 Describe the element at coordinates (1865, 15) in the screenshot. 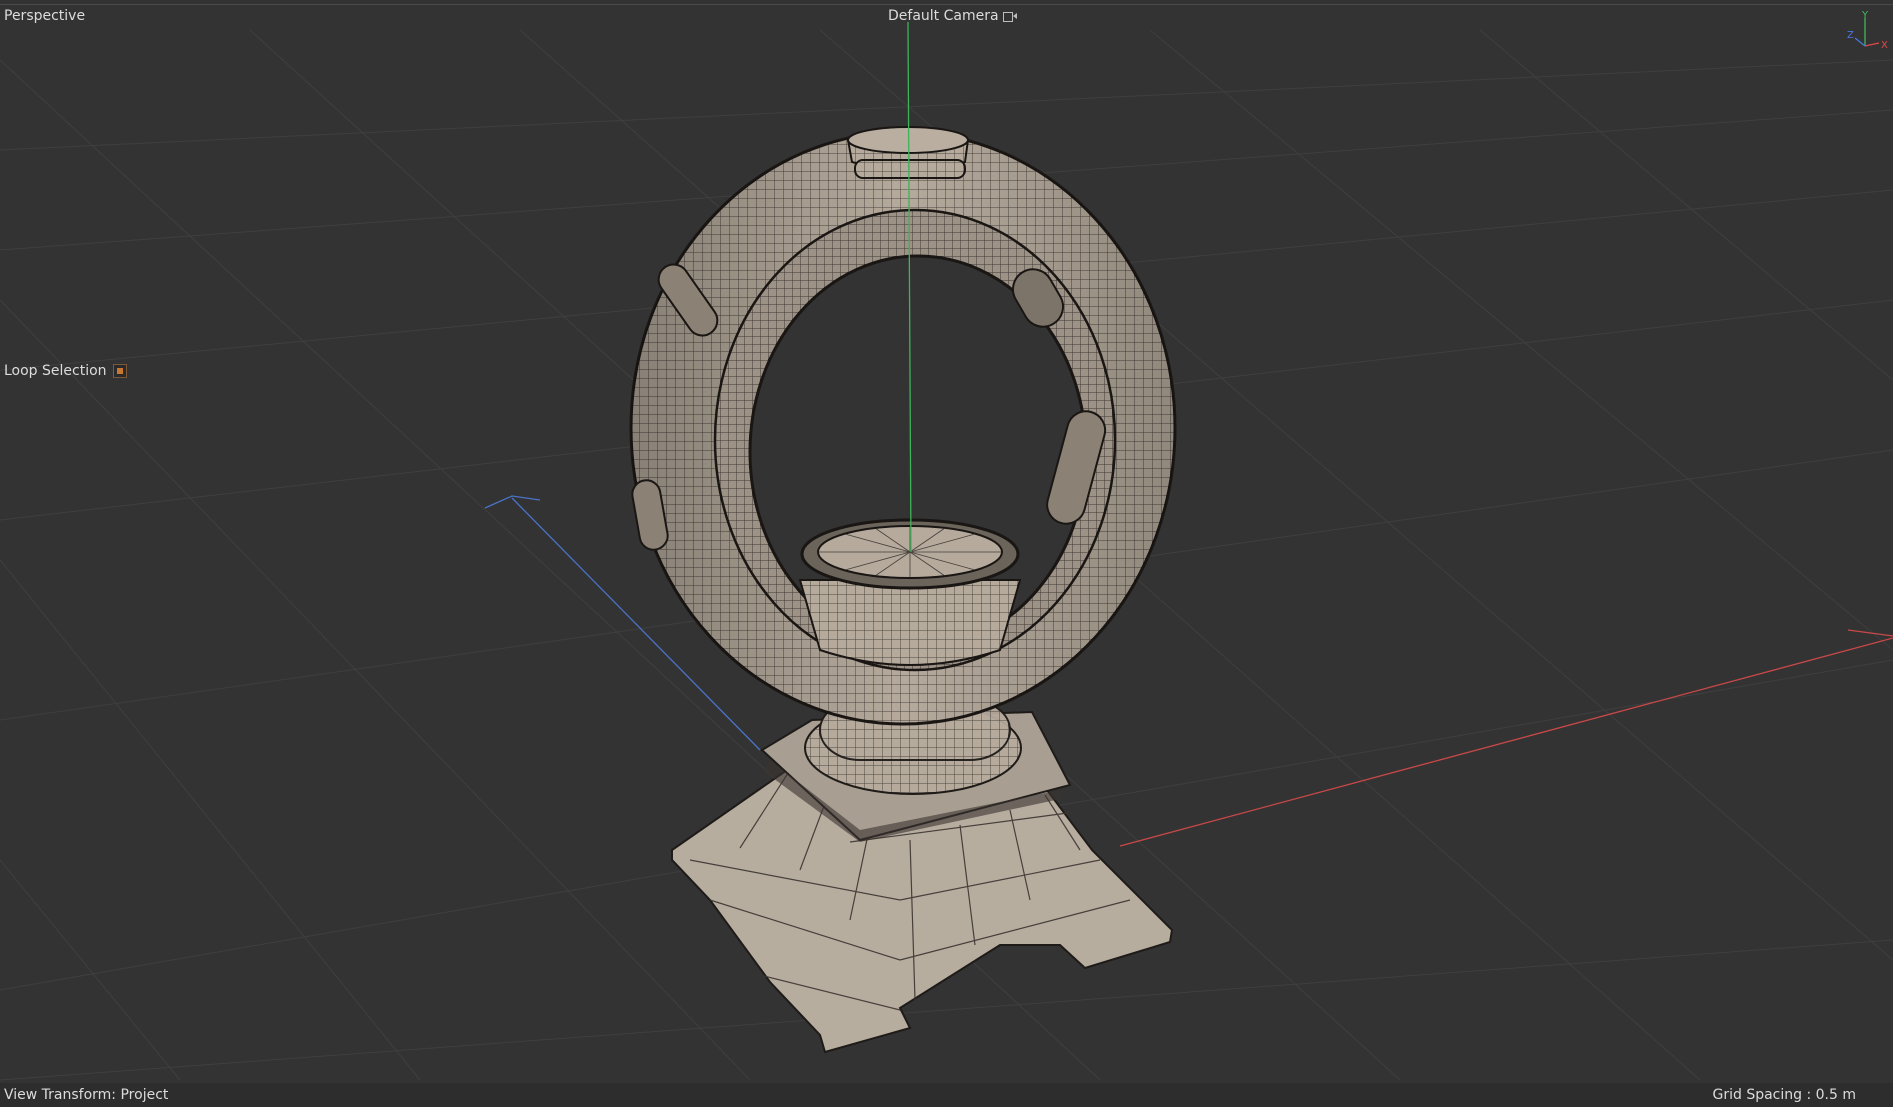

I see `gizmo-y-label: Y` at that location.